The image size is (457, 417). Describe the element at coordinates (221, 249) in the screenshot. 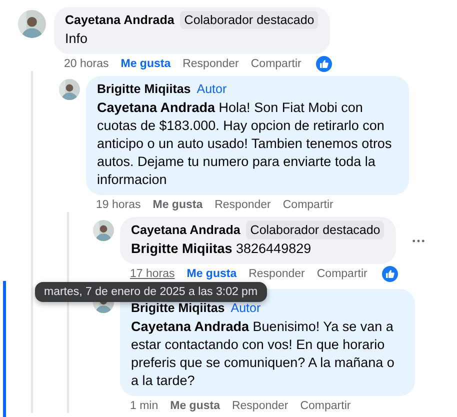

I see `comment-text: Brigitte Miqiitas 3826449829` at that location.